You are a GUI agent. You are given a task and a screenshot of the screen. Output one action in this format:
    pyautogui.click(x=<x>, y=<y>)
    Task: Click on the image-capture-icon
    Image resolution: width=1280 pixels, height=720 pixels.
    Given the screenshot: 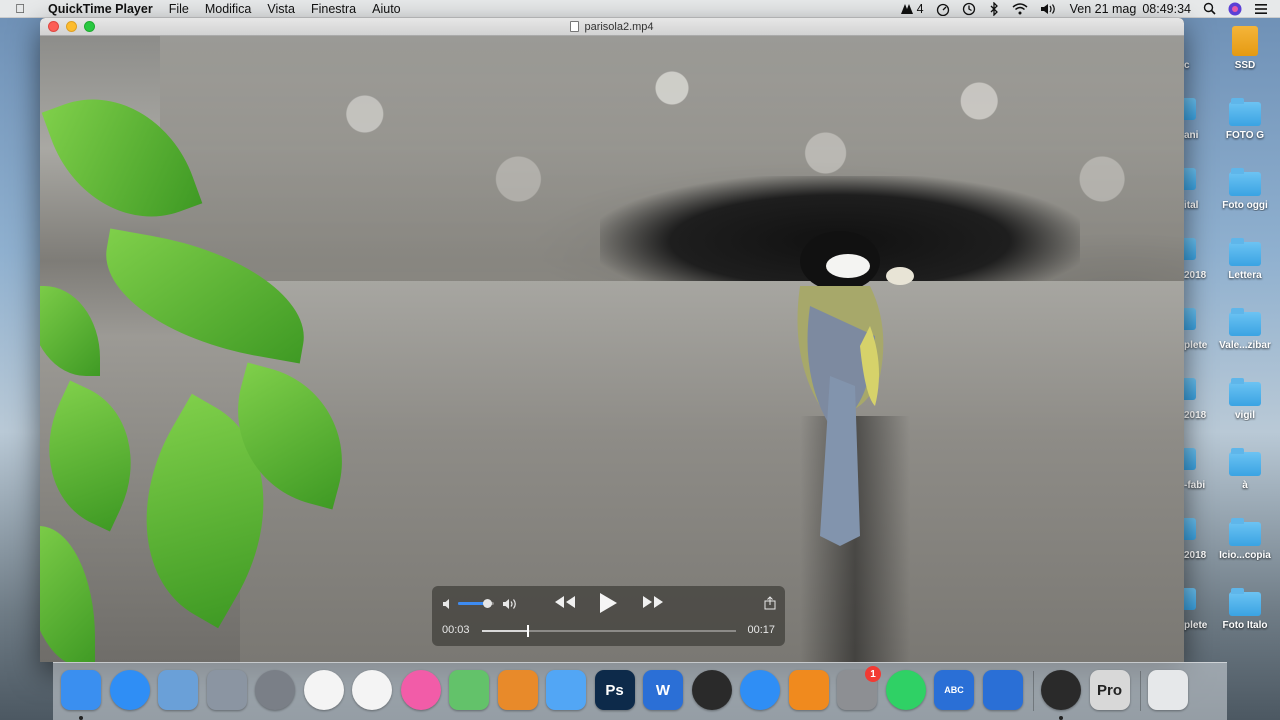 What is the action you would take?
    pyautogui.click(x=226, y=690)
    